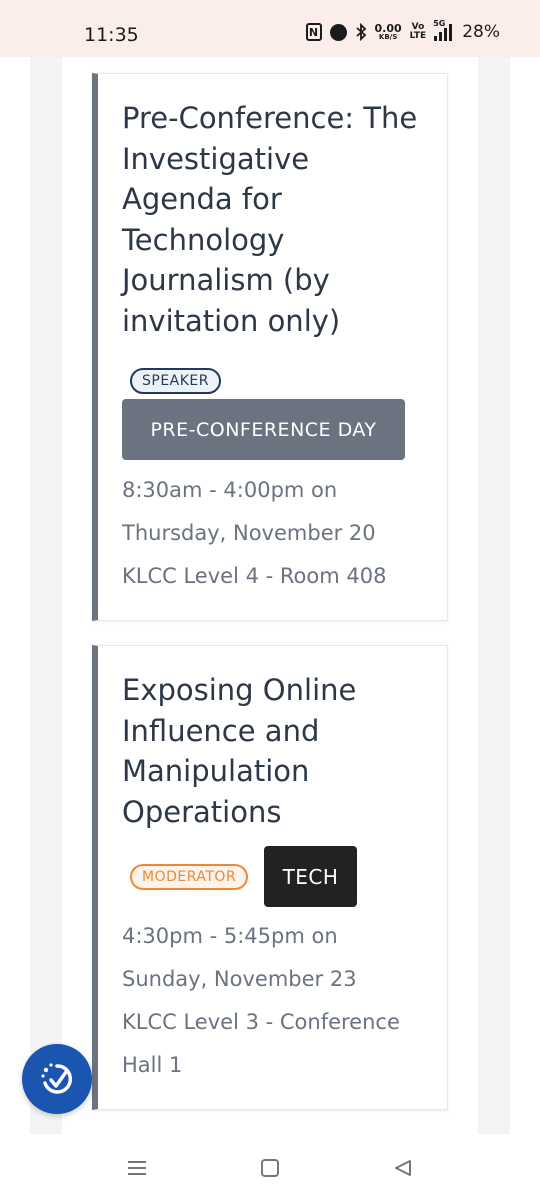  What do you see at coordinates (338, 32) in the screenshot?
I see `alarm-icon` at bounding box center [338, 32].